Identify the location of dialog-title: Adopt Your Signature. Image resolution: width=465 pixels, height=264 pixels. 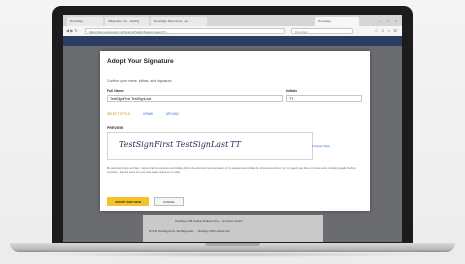
(140, 61).